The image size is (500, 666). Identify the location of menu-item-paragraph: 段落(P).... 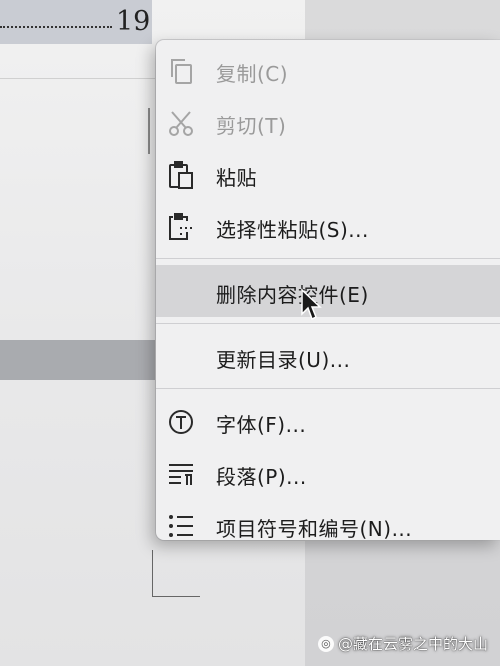
(328, 473).